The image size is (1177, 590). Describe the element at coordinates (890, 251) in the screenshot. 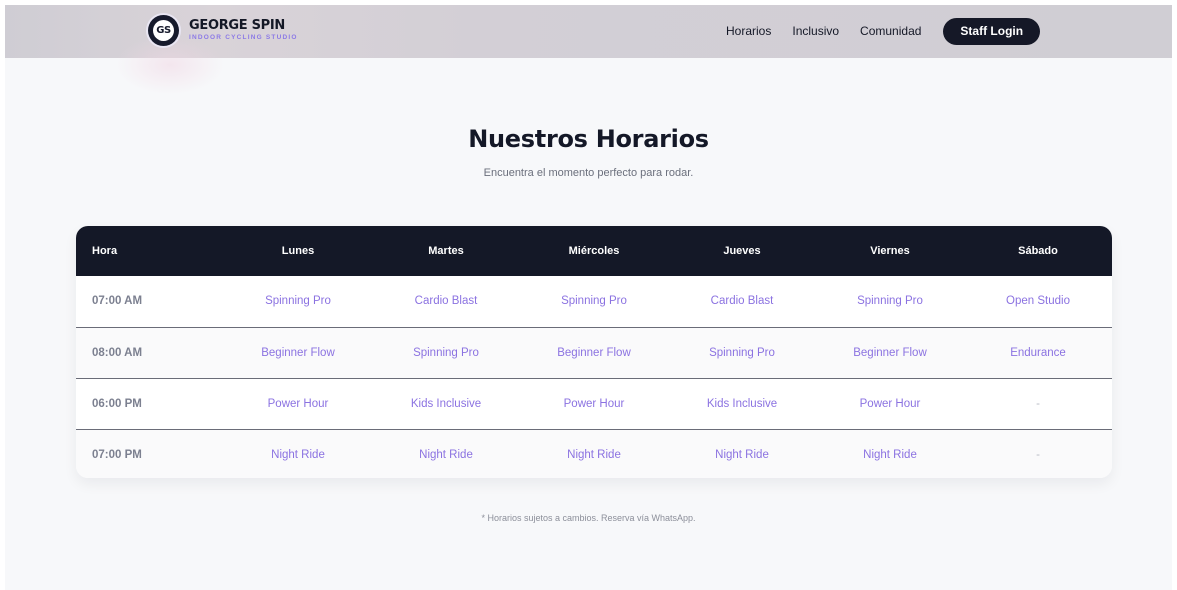

I see `header-viernes: Viernes` at that location.